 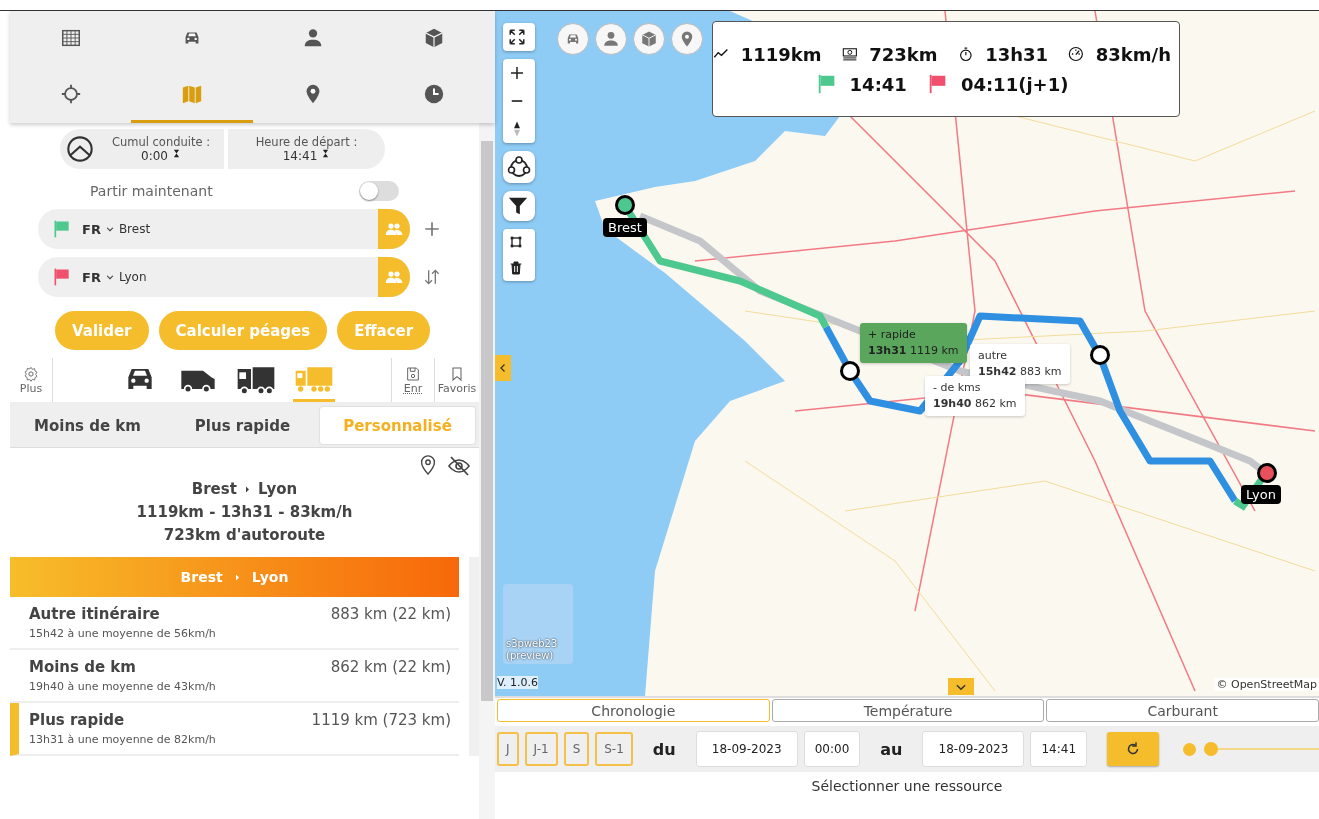 What do you see at coordinates (244, 535) in the screenshot?
I see `highway-distance: 723km d'autoroute` at bounding box center [244, 535].